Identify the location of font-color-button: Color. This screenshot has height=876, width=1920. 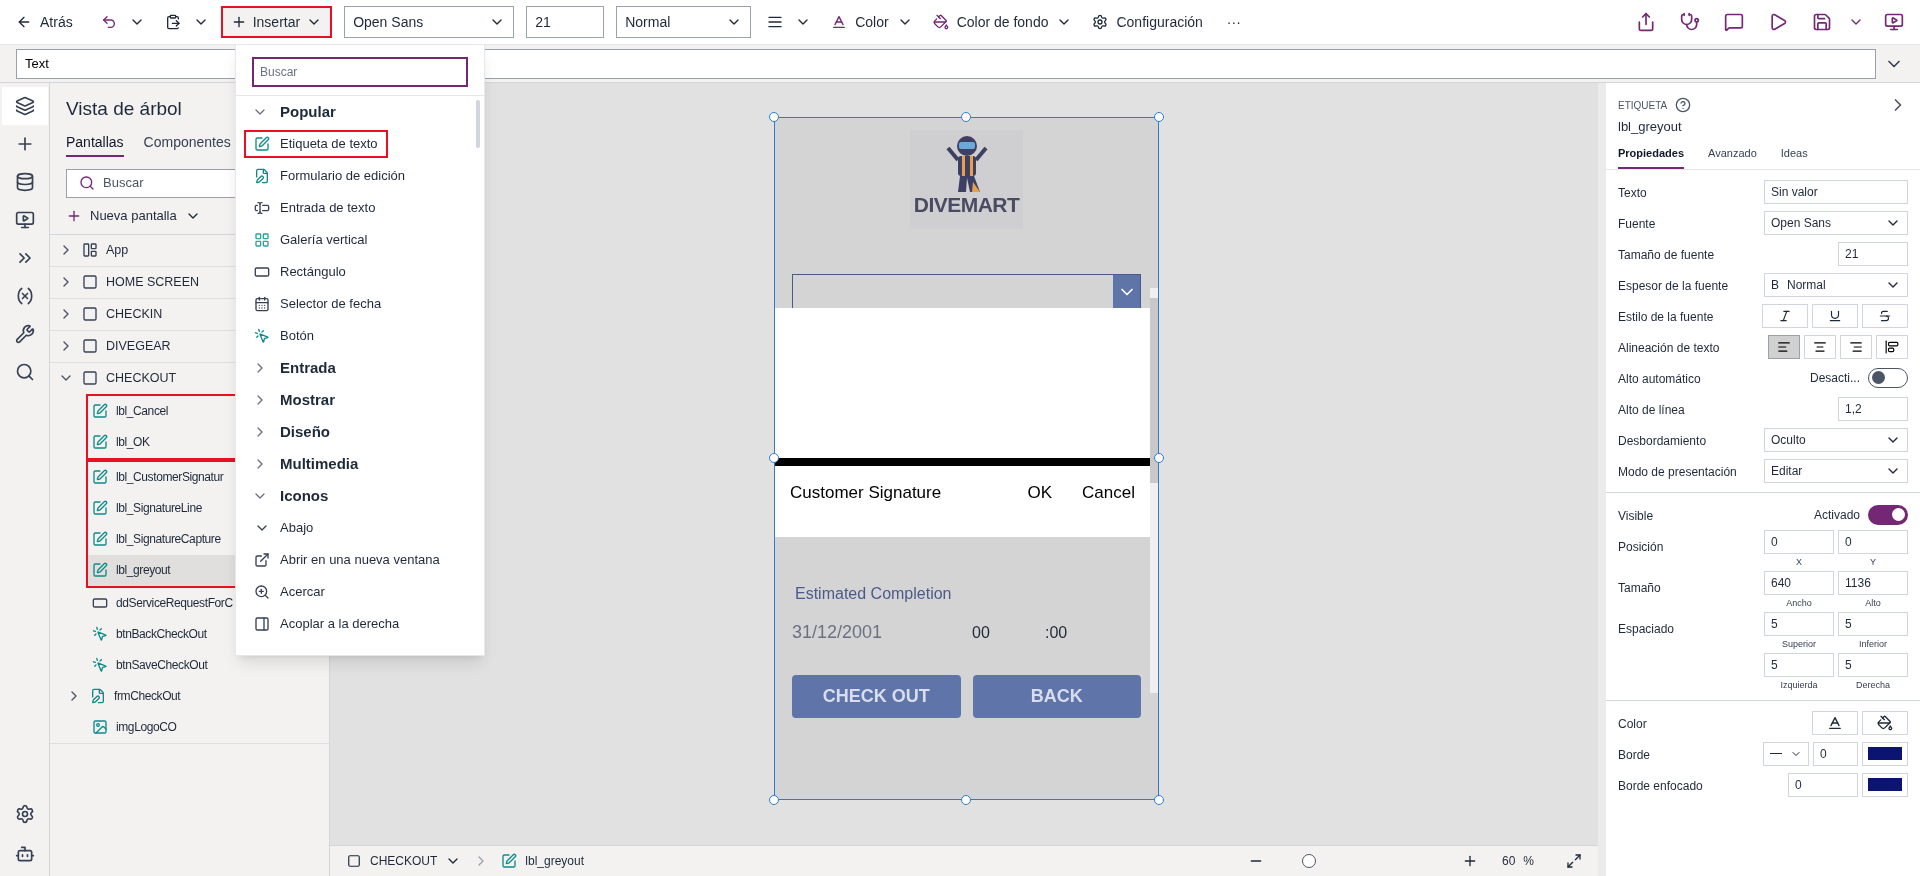
(872, 22).